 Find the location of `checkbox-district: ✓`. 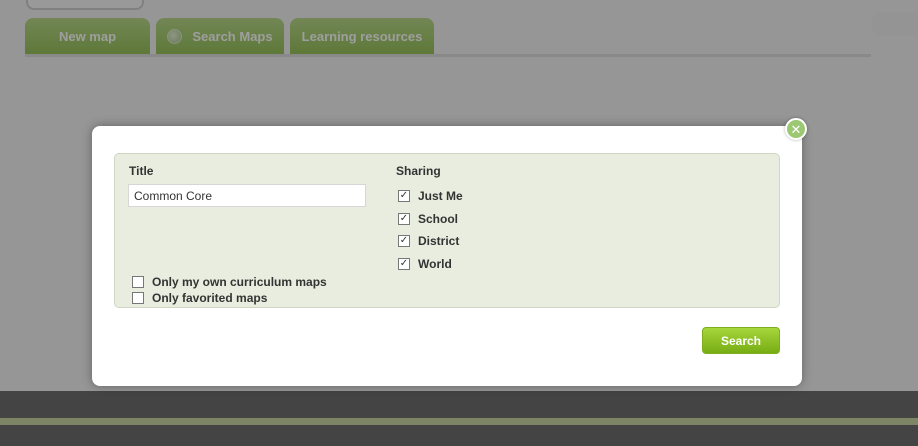

checkbox-district: ✓ is located at coordinates (404, 241).